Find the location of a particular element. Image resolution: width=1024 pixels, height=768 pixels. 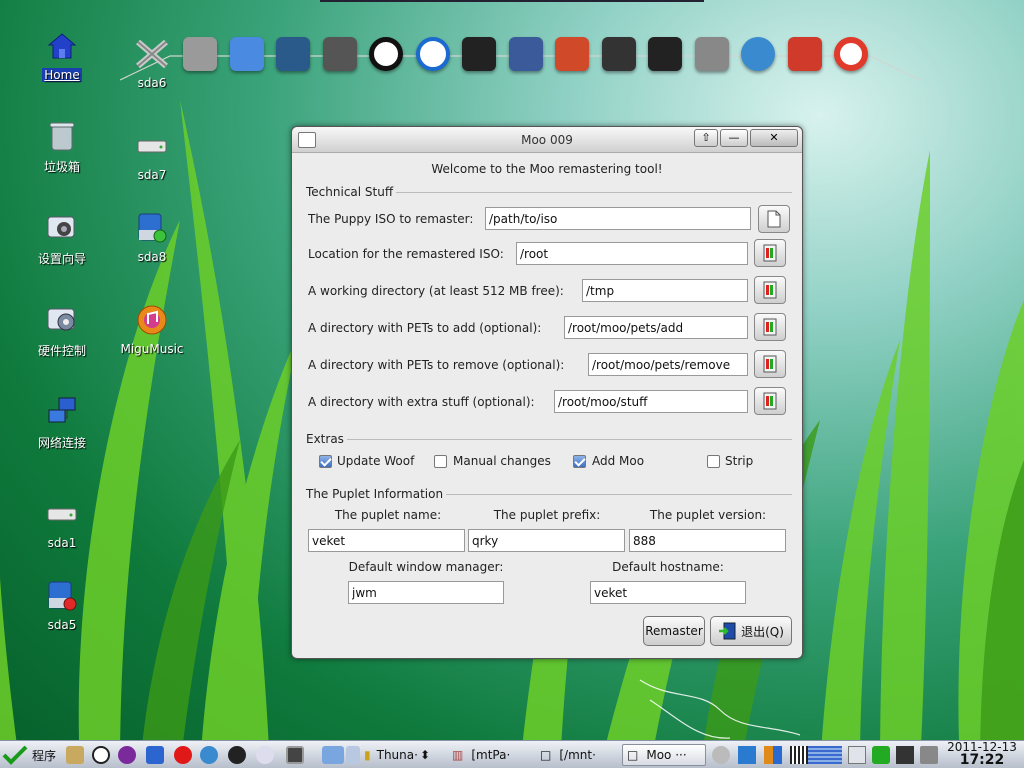

tray-network-icon is located at coordinates (905, 755).